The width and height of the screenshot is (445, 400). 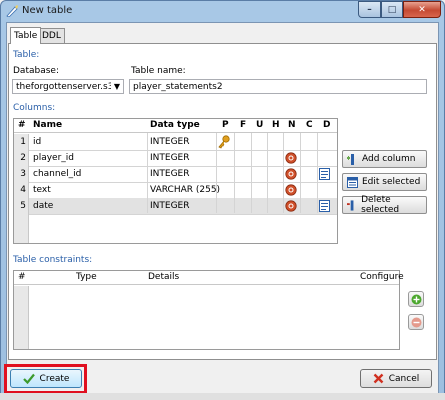 I want to click on maximize-button: □, so click(x=392, y=9).